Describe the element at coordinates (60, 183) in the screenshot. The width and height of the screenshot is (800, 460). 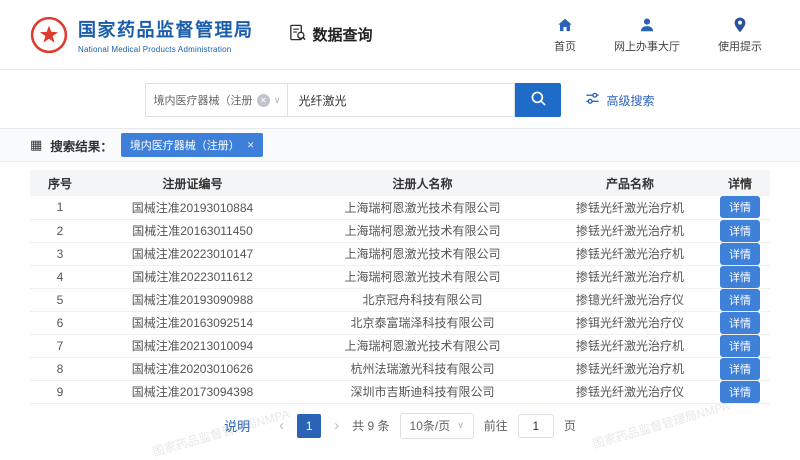
I see `col-header-index: 序号` at that location.